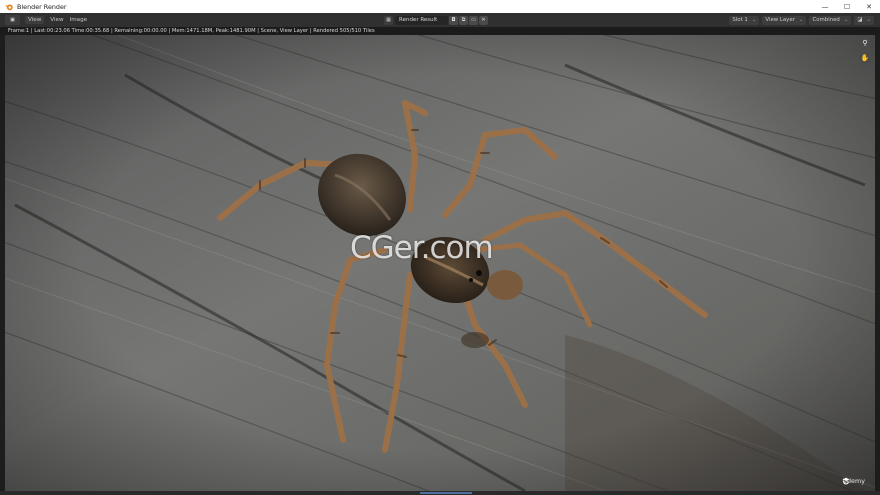 The height and width of the screenshot is (495, 880). I want to click on zoom-icon: ⚲, so click(865, 43).